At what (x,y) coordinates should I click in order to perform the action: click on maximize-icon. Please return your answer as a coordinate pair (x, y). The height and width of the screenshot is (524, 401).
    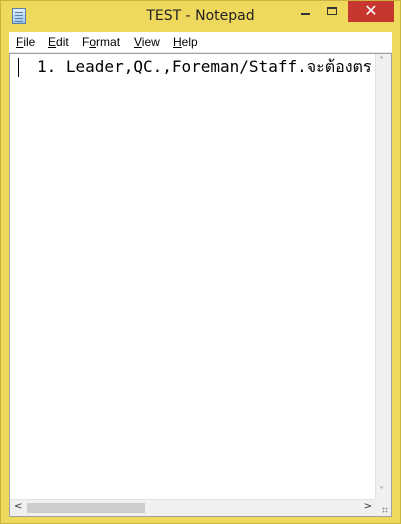
    Looking at the image, I should click on (332, 11).